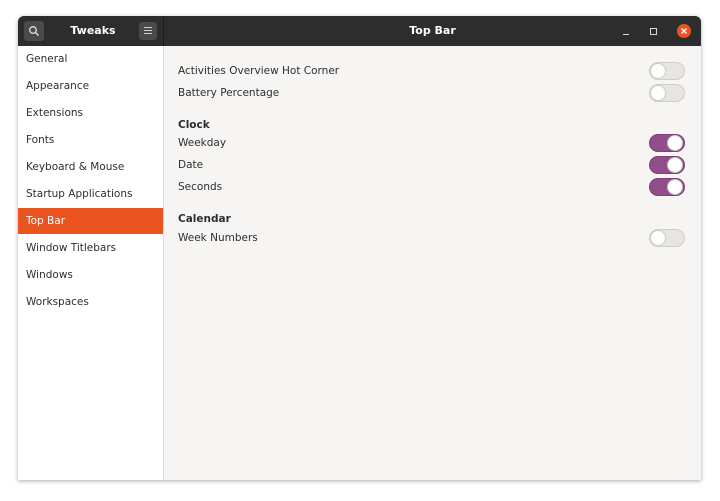 This screenshot has height=501, width=720. I want to click on weekday-switch, so click(667, 143).